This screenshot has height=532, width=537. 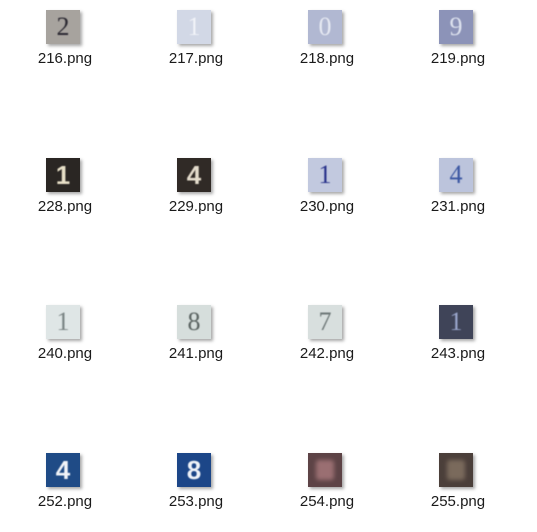 I want to click on file-thumbnail: 0, so click(x=325, y=27).